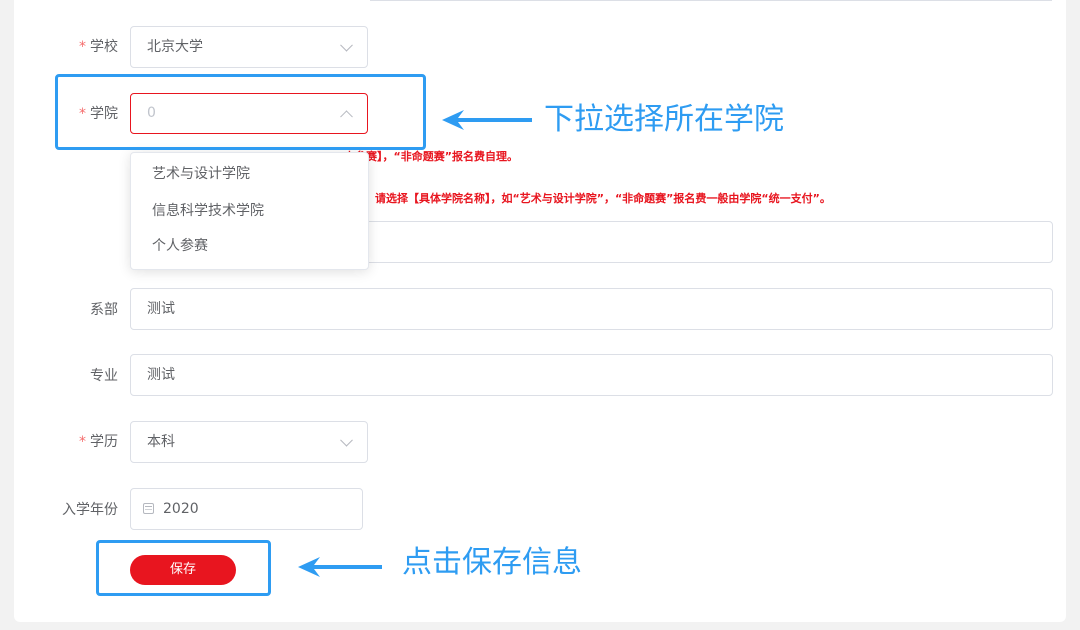 Image resolution: width=1080 pixels, height=630 pixels. I want to click on college-arrow-icon, so click(487, 120).